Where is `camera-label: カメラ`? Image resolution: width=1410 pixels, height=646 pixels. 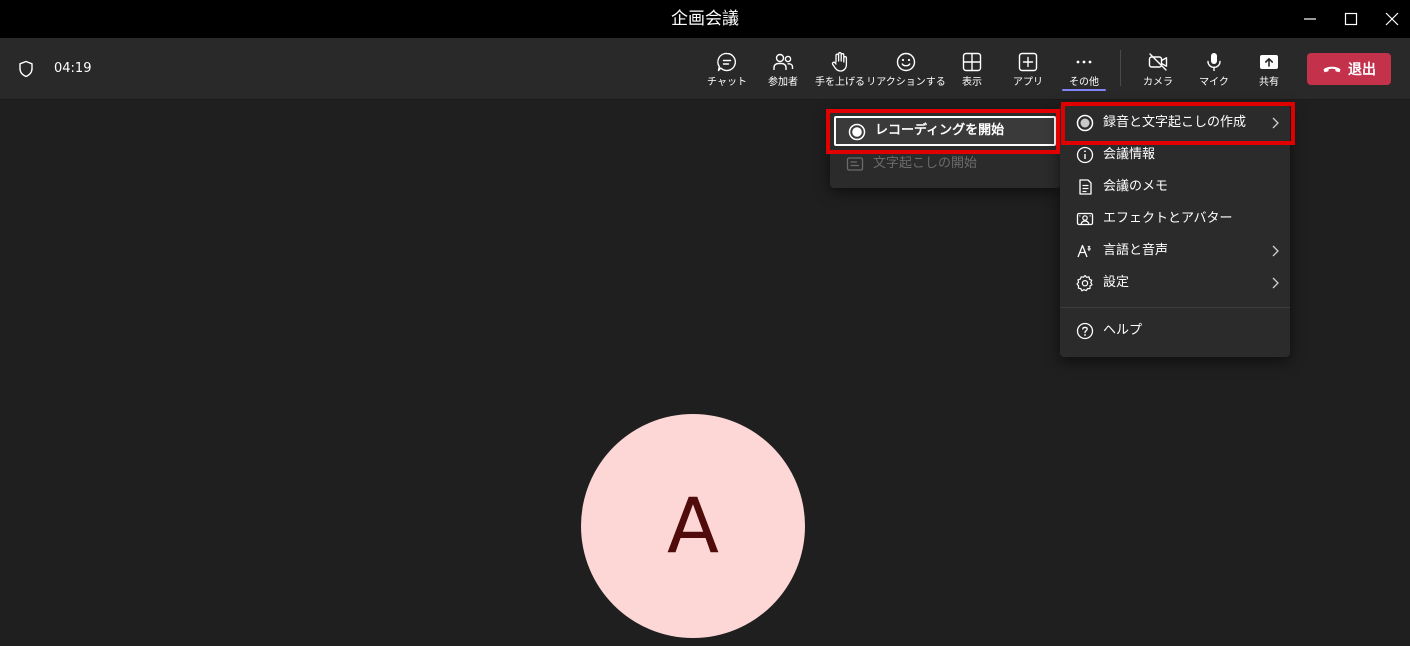
camera-label: カメラ is located at coordinates (1158, 82).